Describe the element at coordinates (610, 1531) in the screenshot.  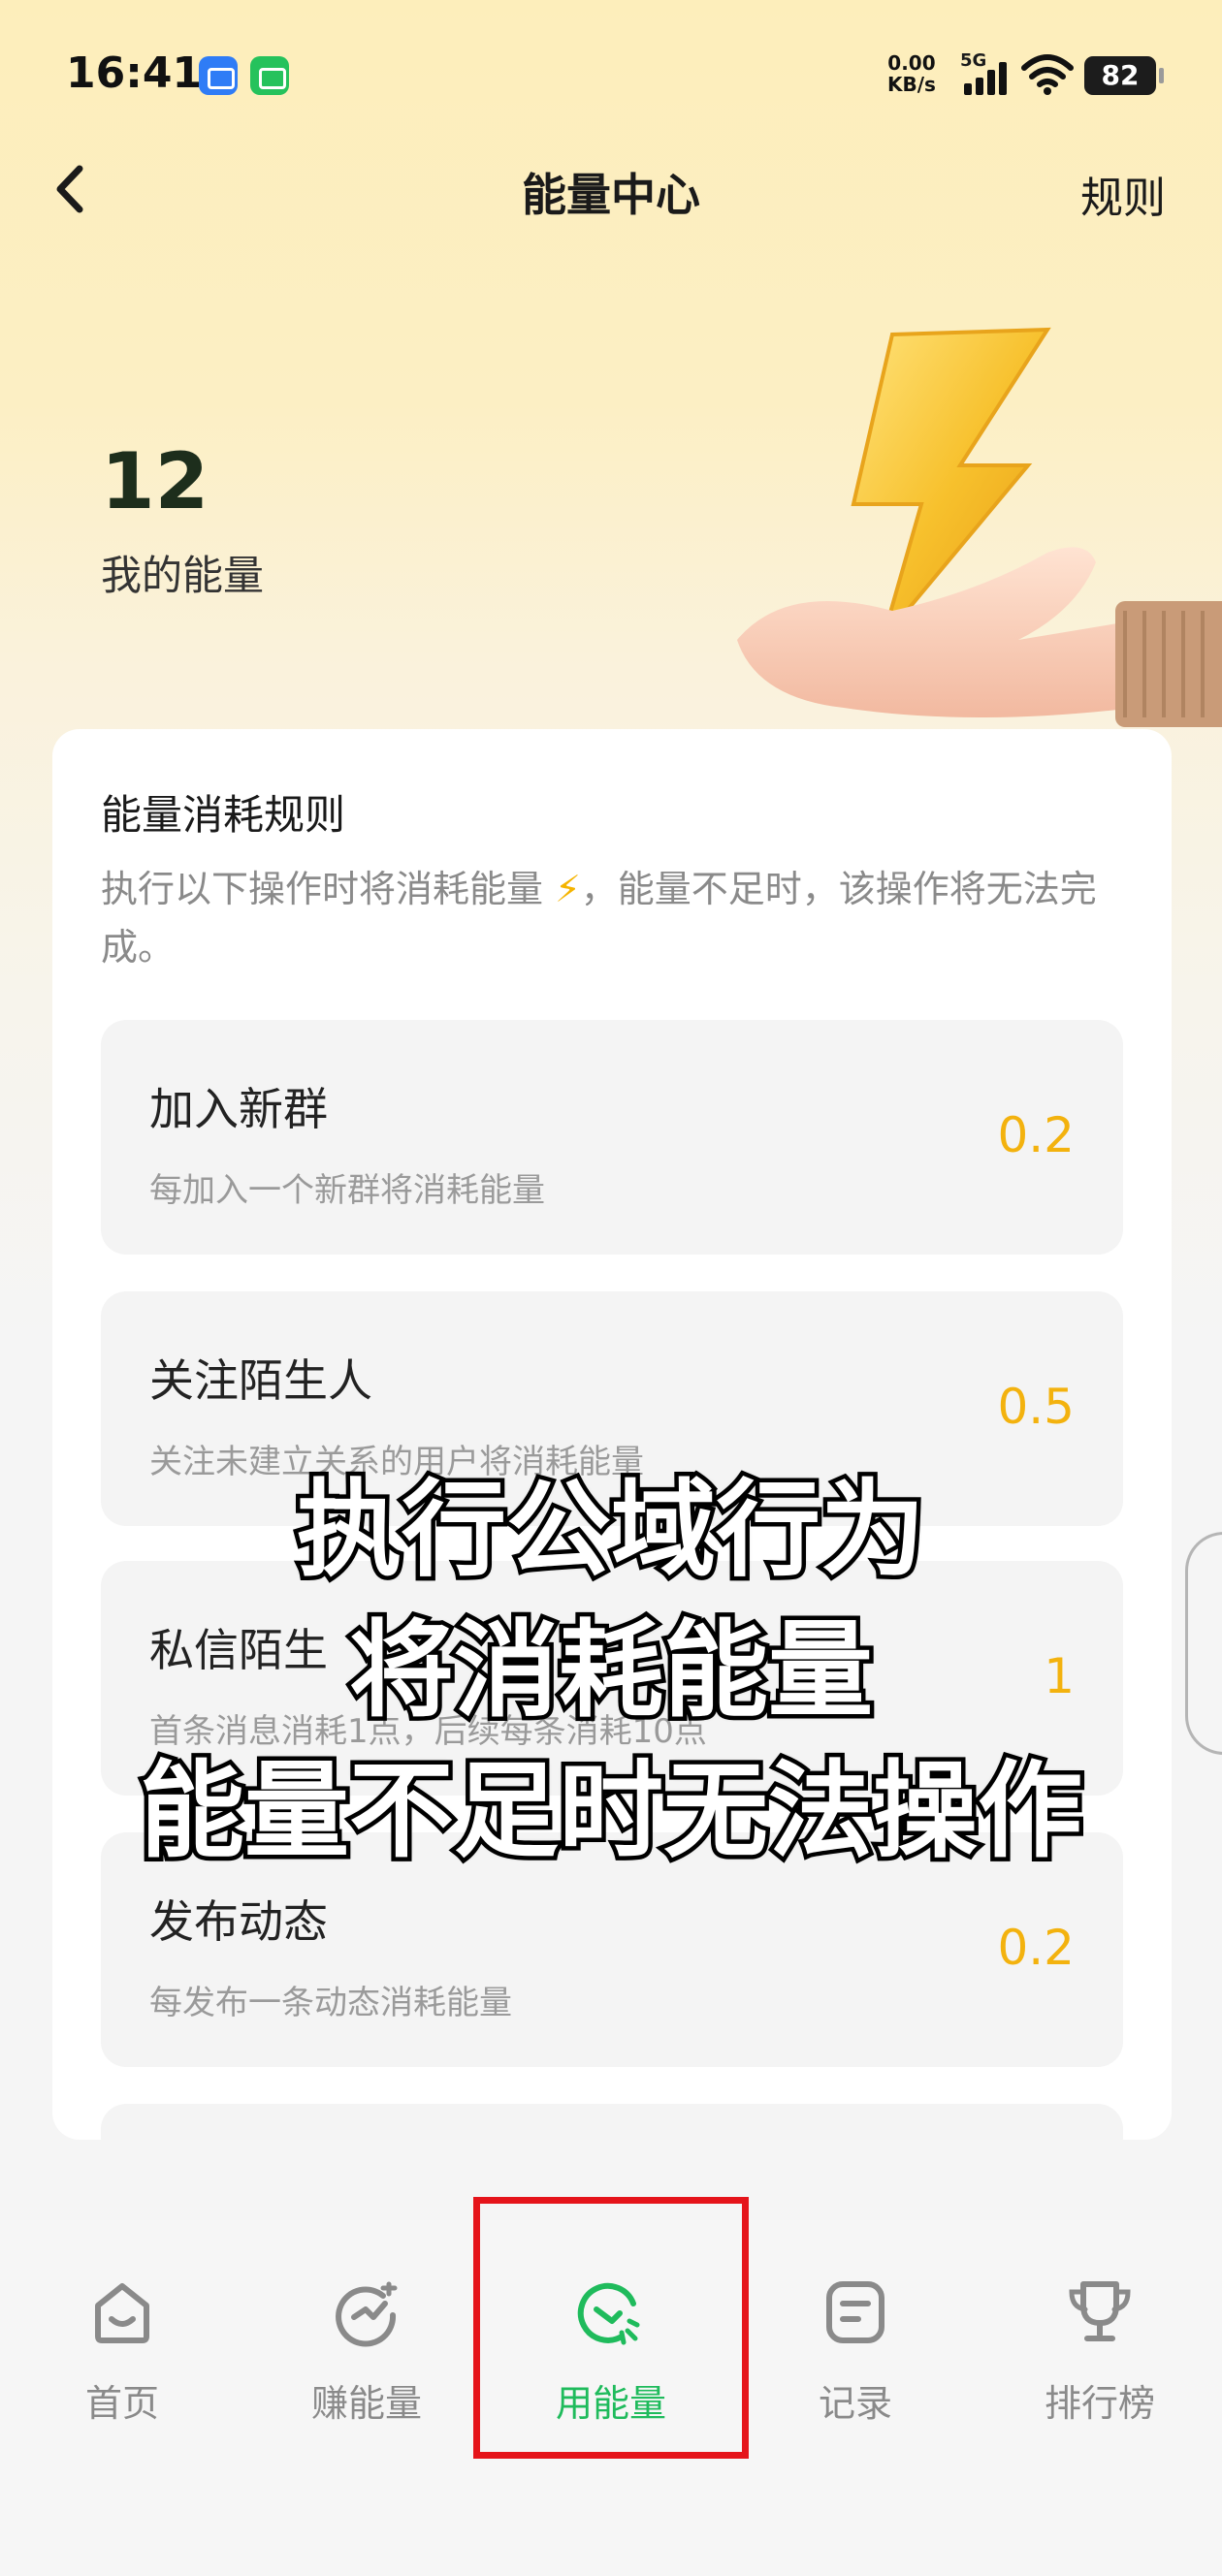
I see `caption-line-1: 执行公域行为` at that location.